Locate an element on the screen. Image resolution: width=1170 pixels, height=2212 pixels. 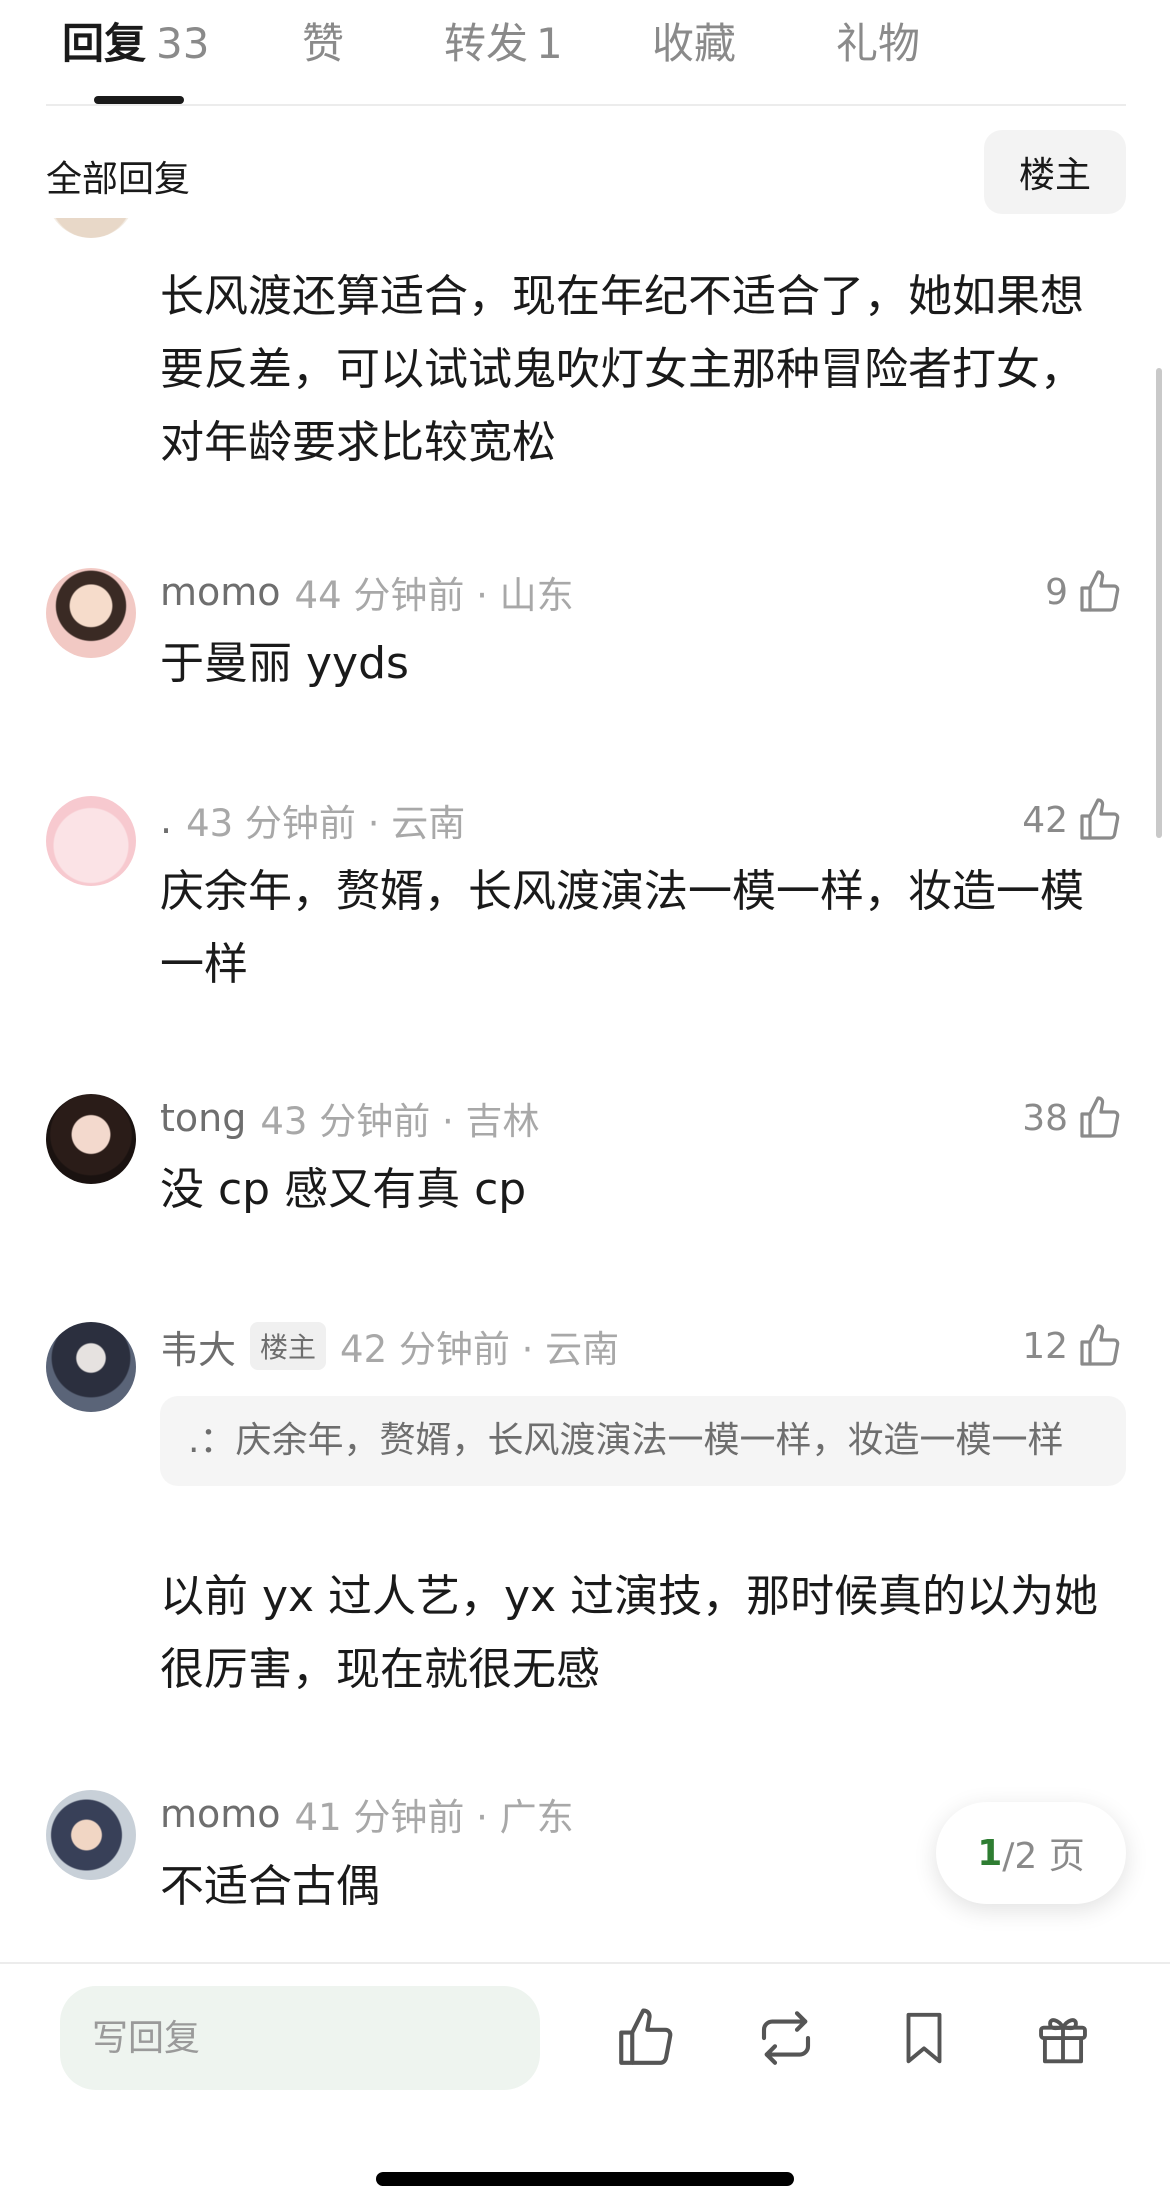
like-post-button is located at coordinates (646, 2038).